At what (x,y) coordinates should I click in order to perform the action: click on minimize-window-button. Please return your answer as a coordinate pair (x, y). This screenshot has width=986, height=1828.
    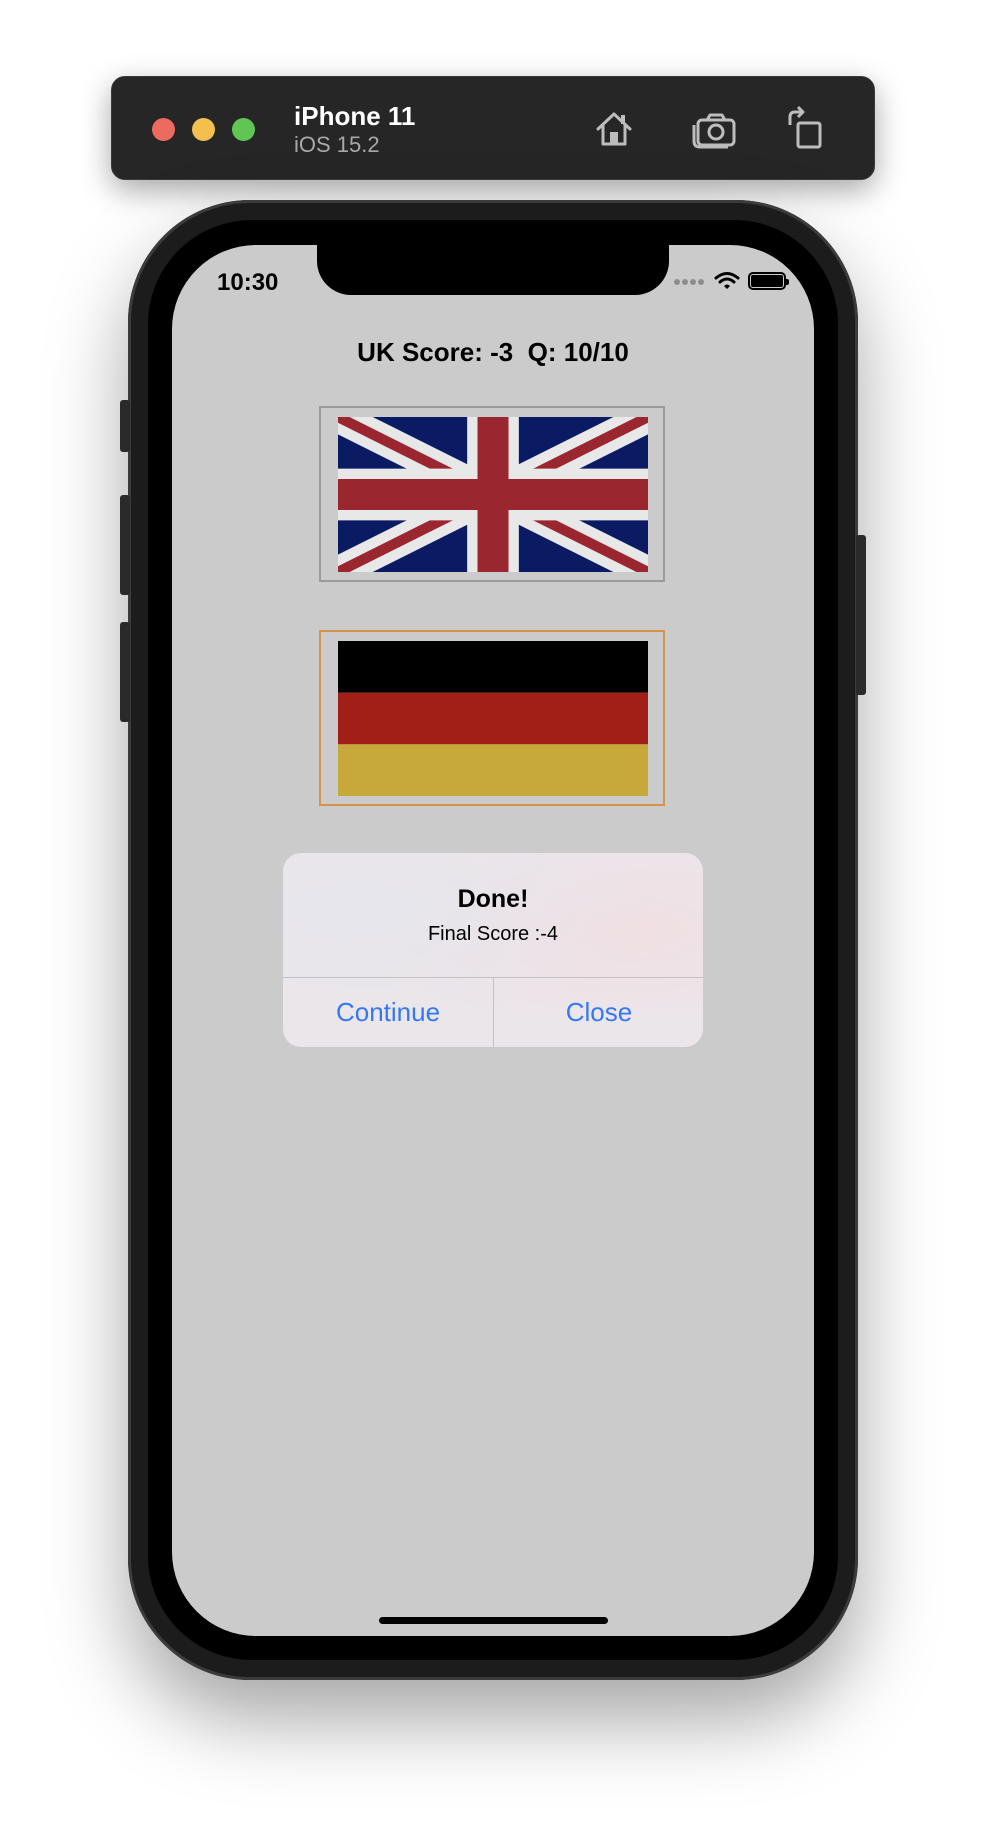
    Looking at the image, I should click on (203, 129).